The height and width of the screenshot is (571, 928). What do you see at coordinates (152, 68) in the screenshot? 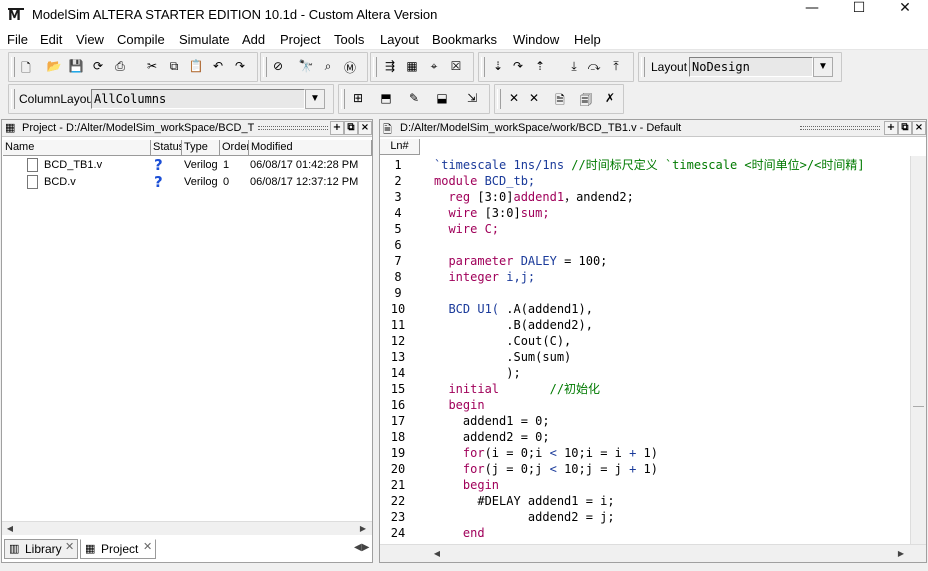
I see `cut-icon: ✂` at bounding box center [152, 68].